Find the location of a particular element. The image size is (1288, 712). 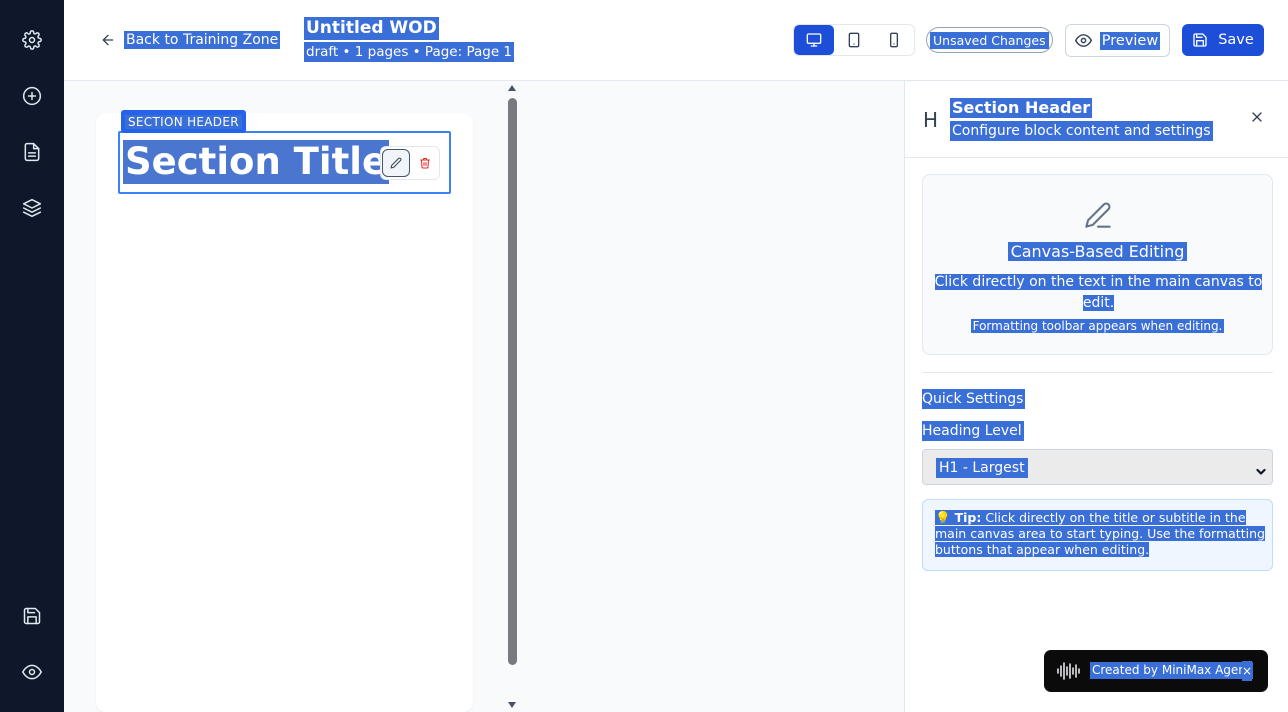

scroll-thumb is located at coordinates (512, 381).